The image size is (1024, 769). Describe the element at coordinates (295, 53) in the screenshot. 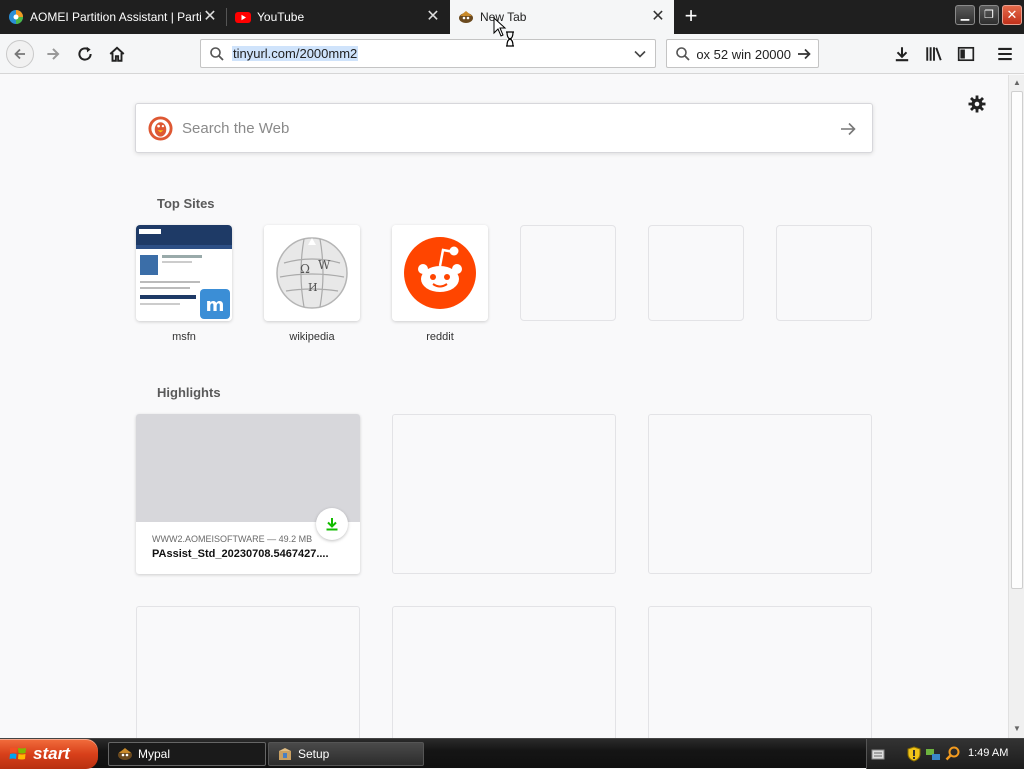

I see `url-text: tinyurl.com/2000mm2` at that location.